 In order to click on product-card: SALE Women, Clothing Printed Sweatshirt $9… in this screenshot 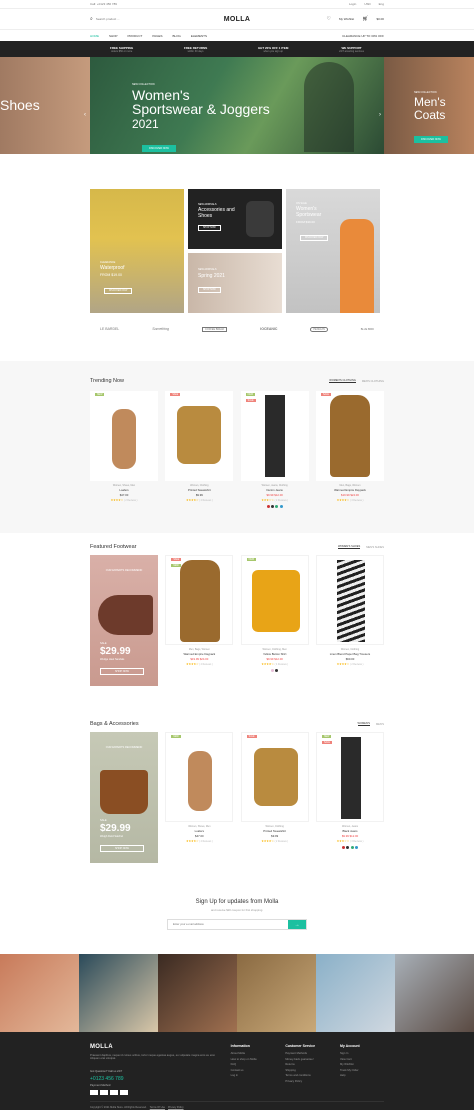, I will do `click(199, 446)`.